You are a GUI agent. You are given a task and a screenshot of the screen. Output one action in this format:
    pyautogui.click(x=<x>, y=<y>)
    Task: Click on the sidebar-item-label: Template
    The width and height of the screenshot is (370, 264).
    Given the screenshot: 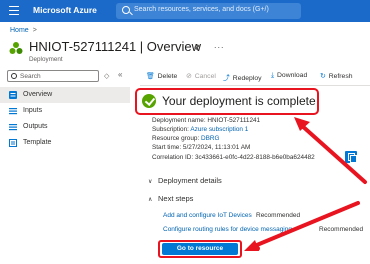 What is the action you would take?
    pyautogui.click(x=37, y=142)
    